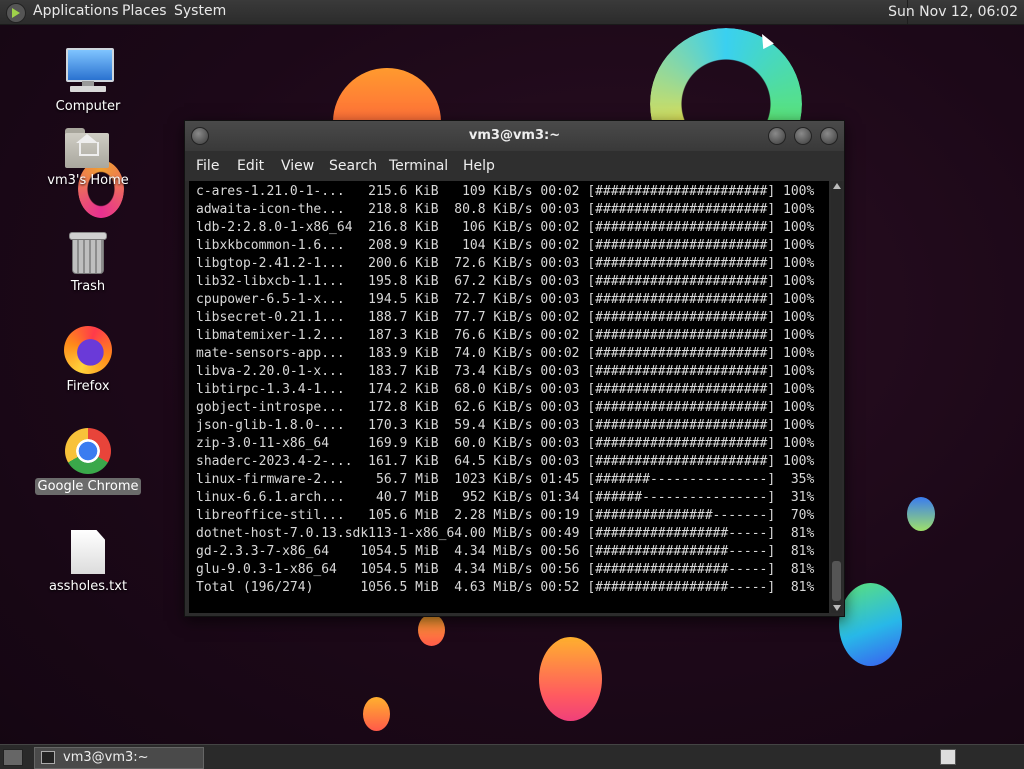 The width and height of the screenshot is (1024, 769). What do you see at coordinates (512, 756) in the screenshot?
I see `bottom-panel: vm3@vm3:~` at bounding box center [512, 756].